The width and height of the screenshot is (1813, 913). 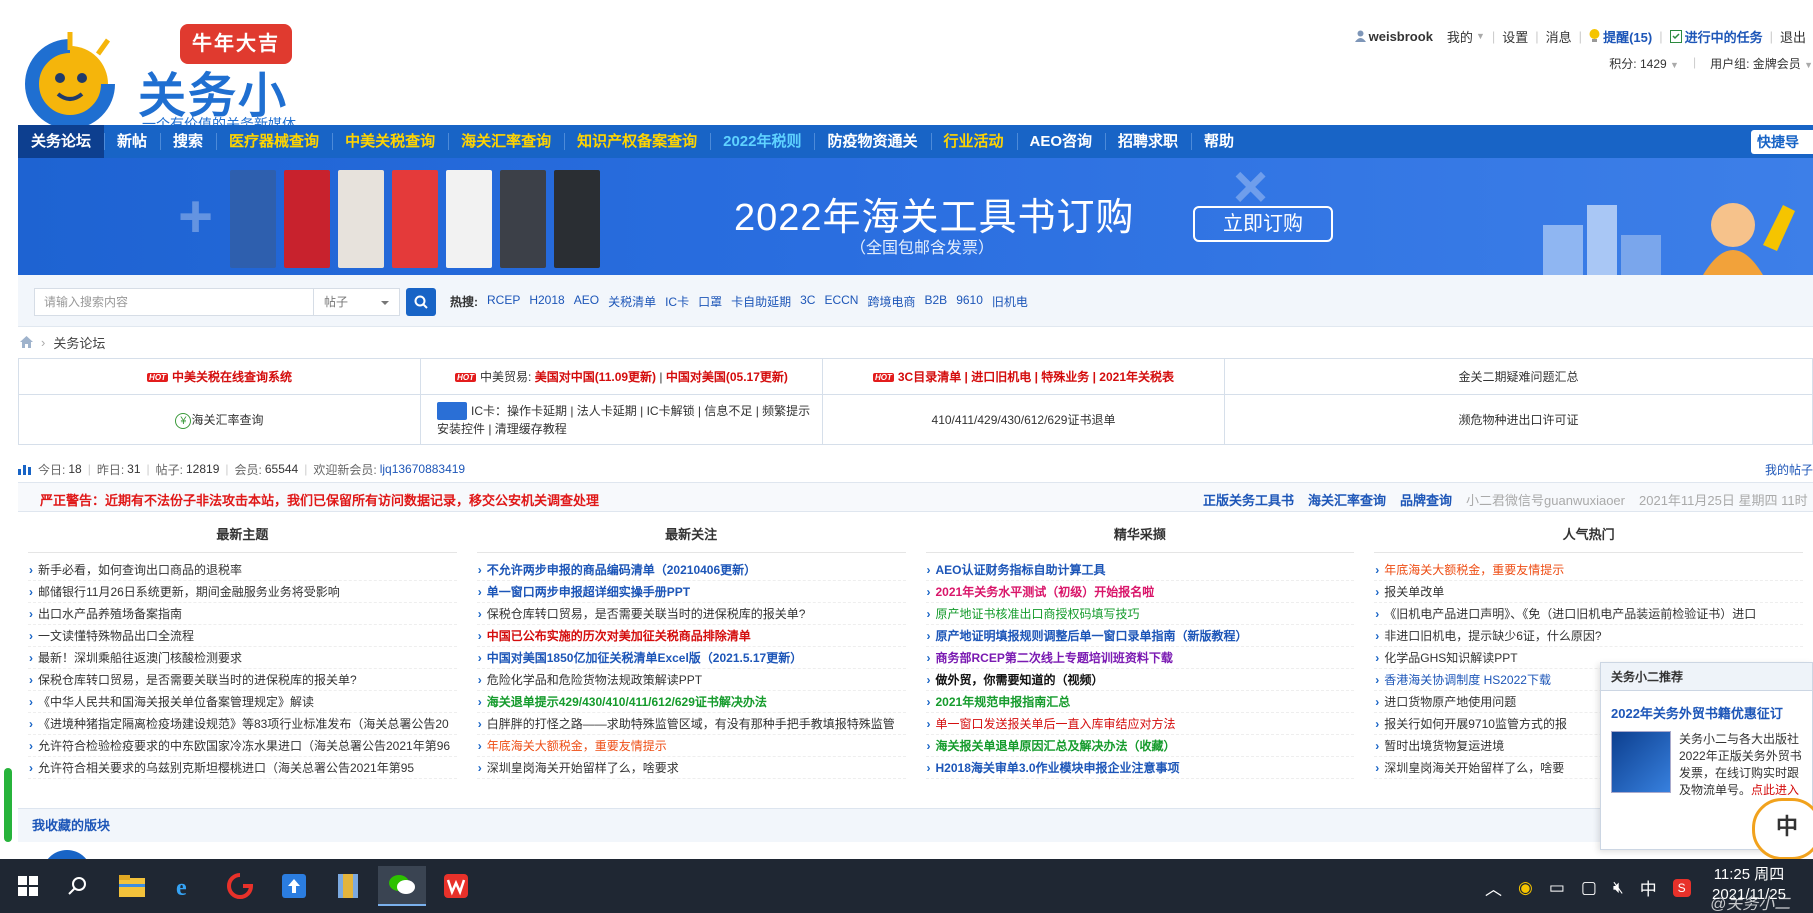 I want to click on topic-list-item: 危险化学品和危险货物法规政策解读PPT, so click(x=691, y=680).